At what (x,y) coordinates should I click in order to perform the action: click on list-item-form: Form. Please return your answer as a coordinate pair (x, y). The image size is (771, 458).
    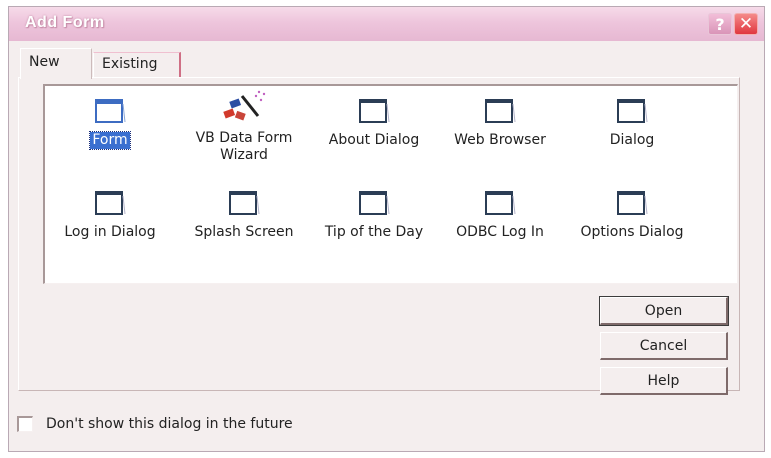
    Looking at the image, I should click on (110, 123).